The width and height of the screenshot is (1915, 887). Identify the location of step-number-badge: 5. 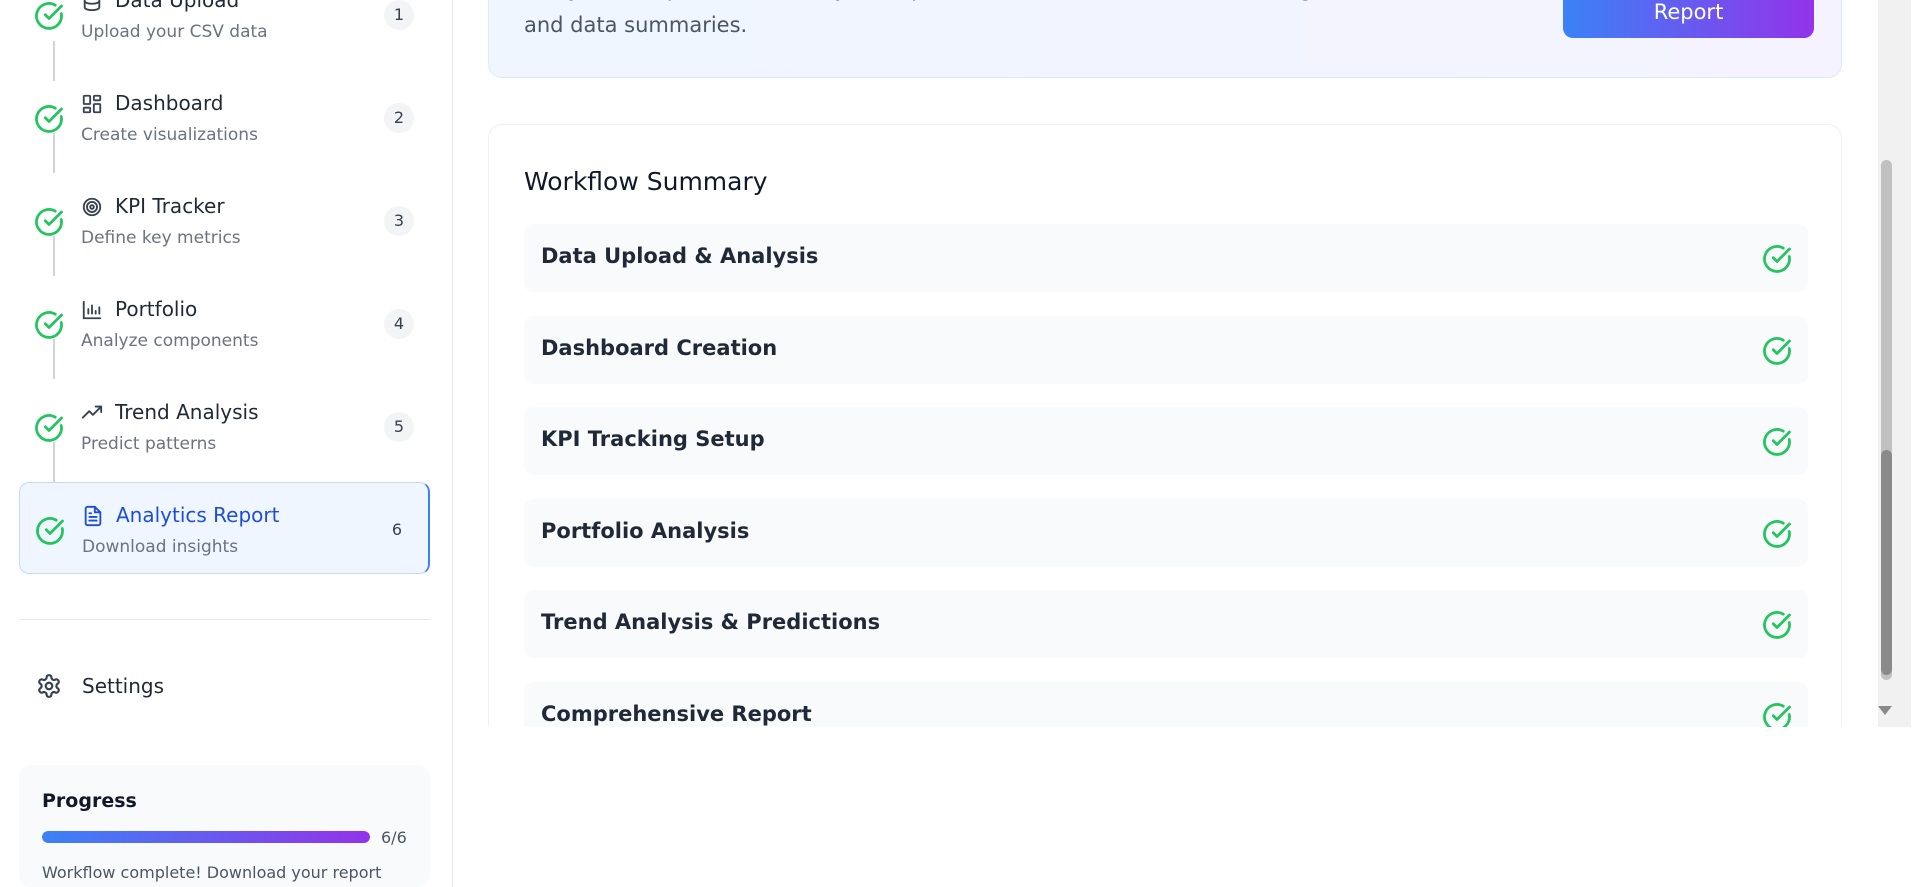
(399, 427).